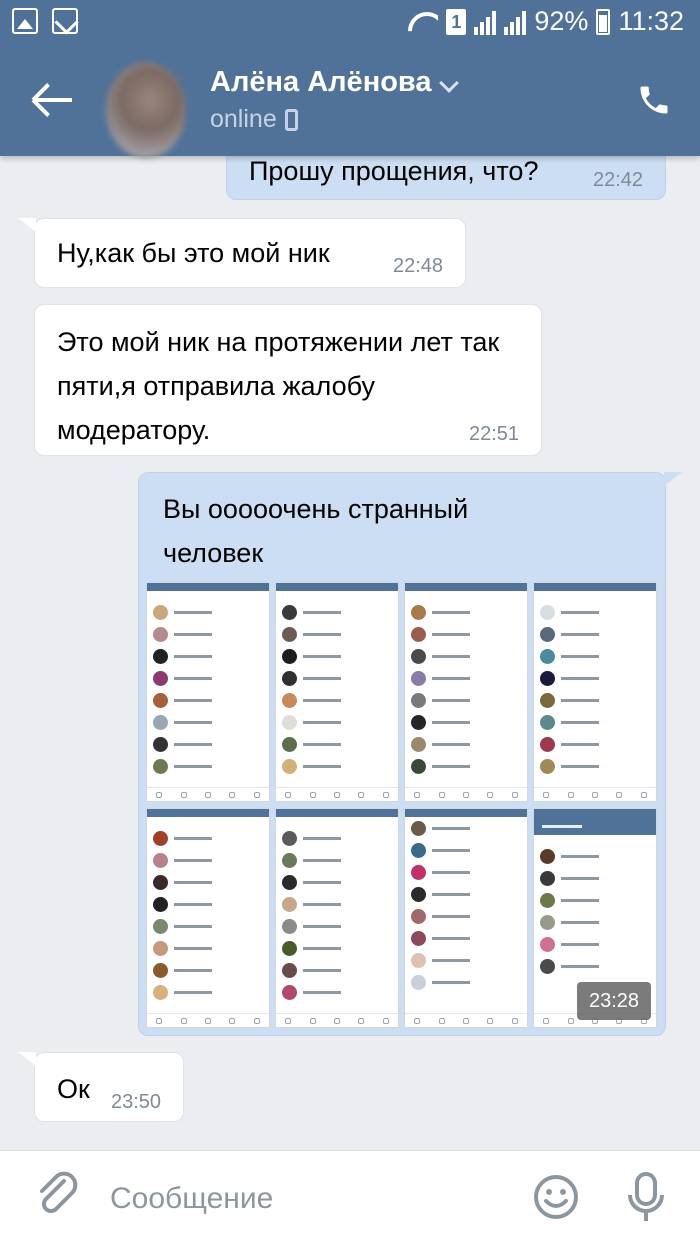 The width and height of the screenshot is (700, 1244). Describe the element at coordinates (146, 110) in the screenshot. I see `avatar` at that location.